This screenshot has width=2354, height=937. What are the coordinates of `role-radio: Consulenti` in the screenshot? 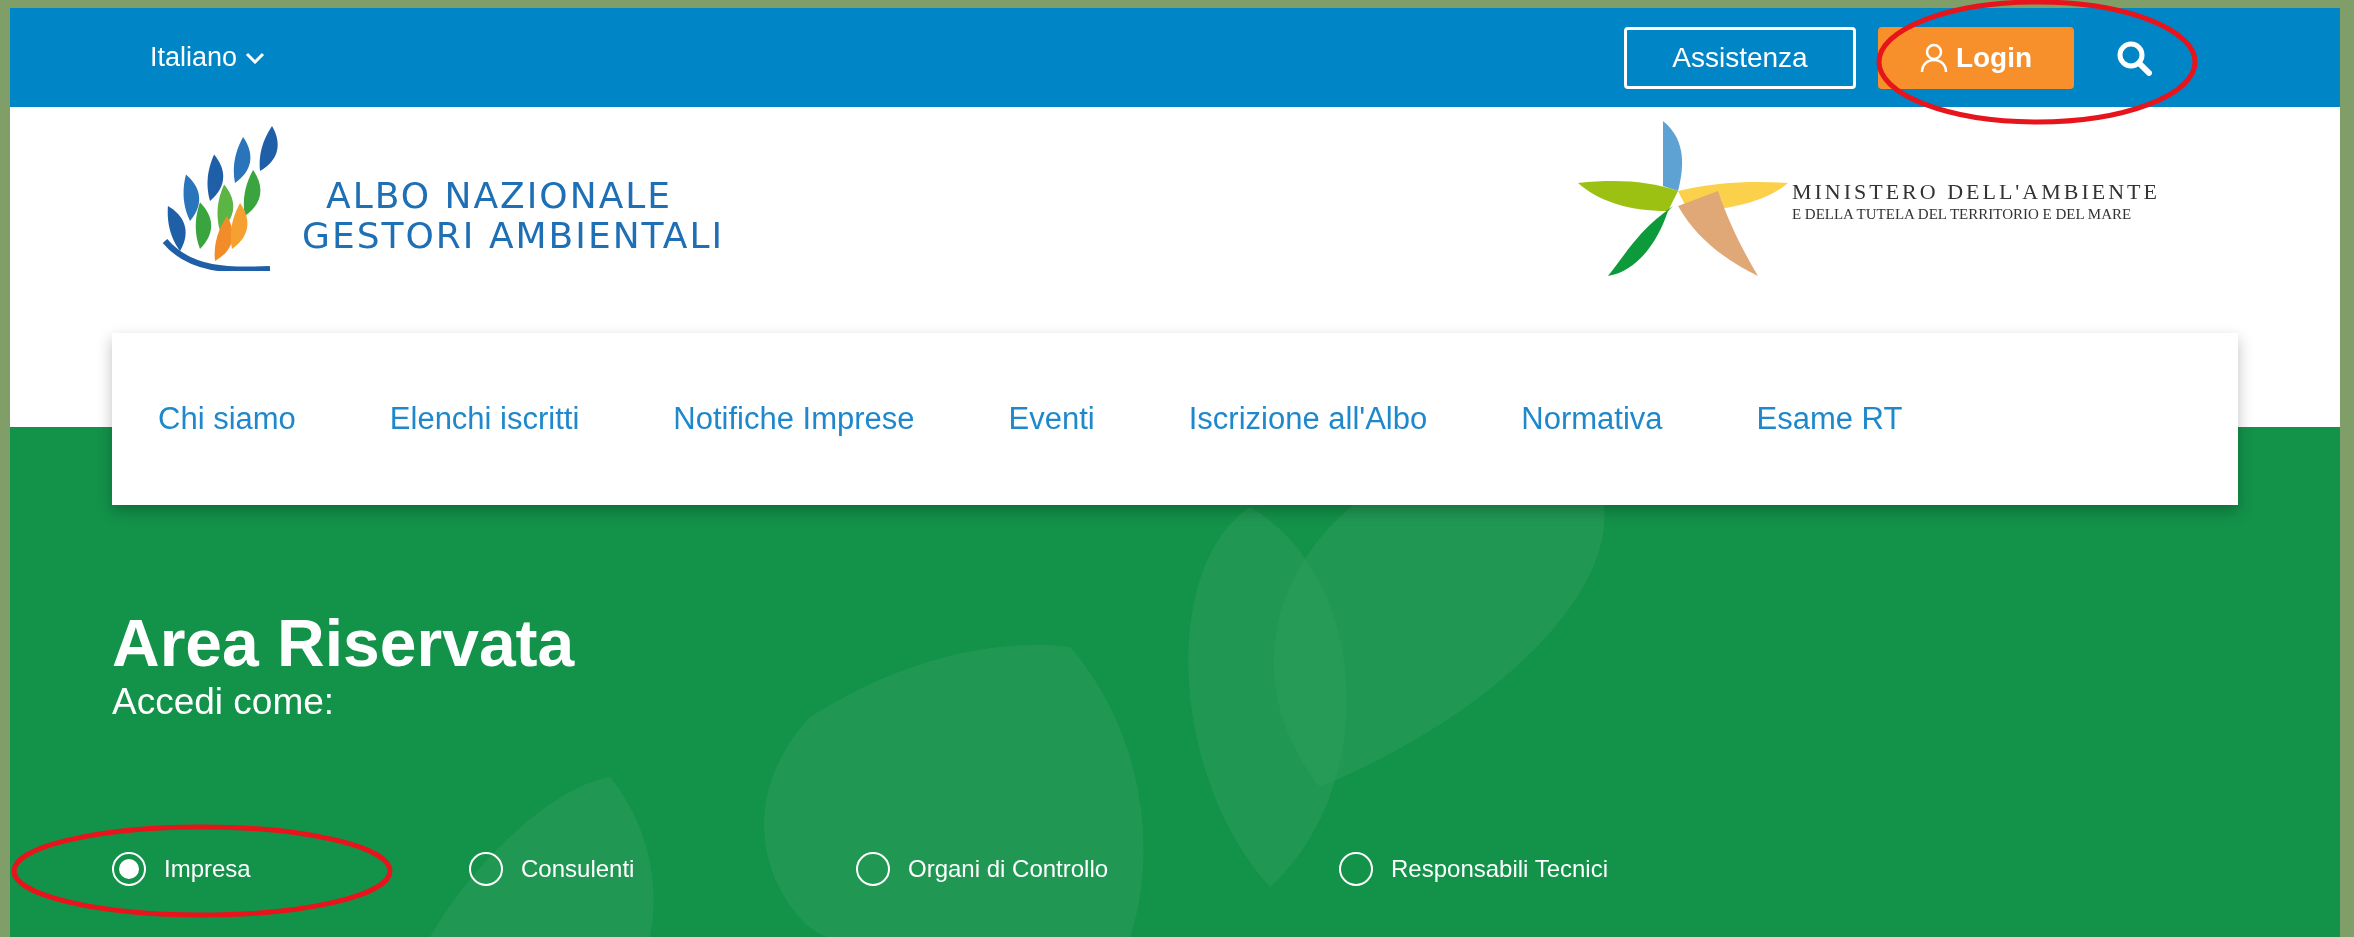 It's located at (662, 869).